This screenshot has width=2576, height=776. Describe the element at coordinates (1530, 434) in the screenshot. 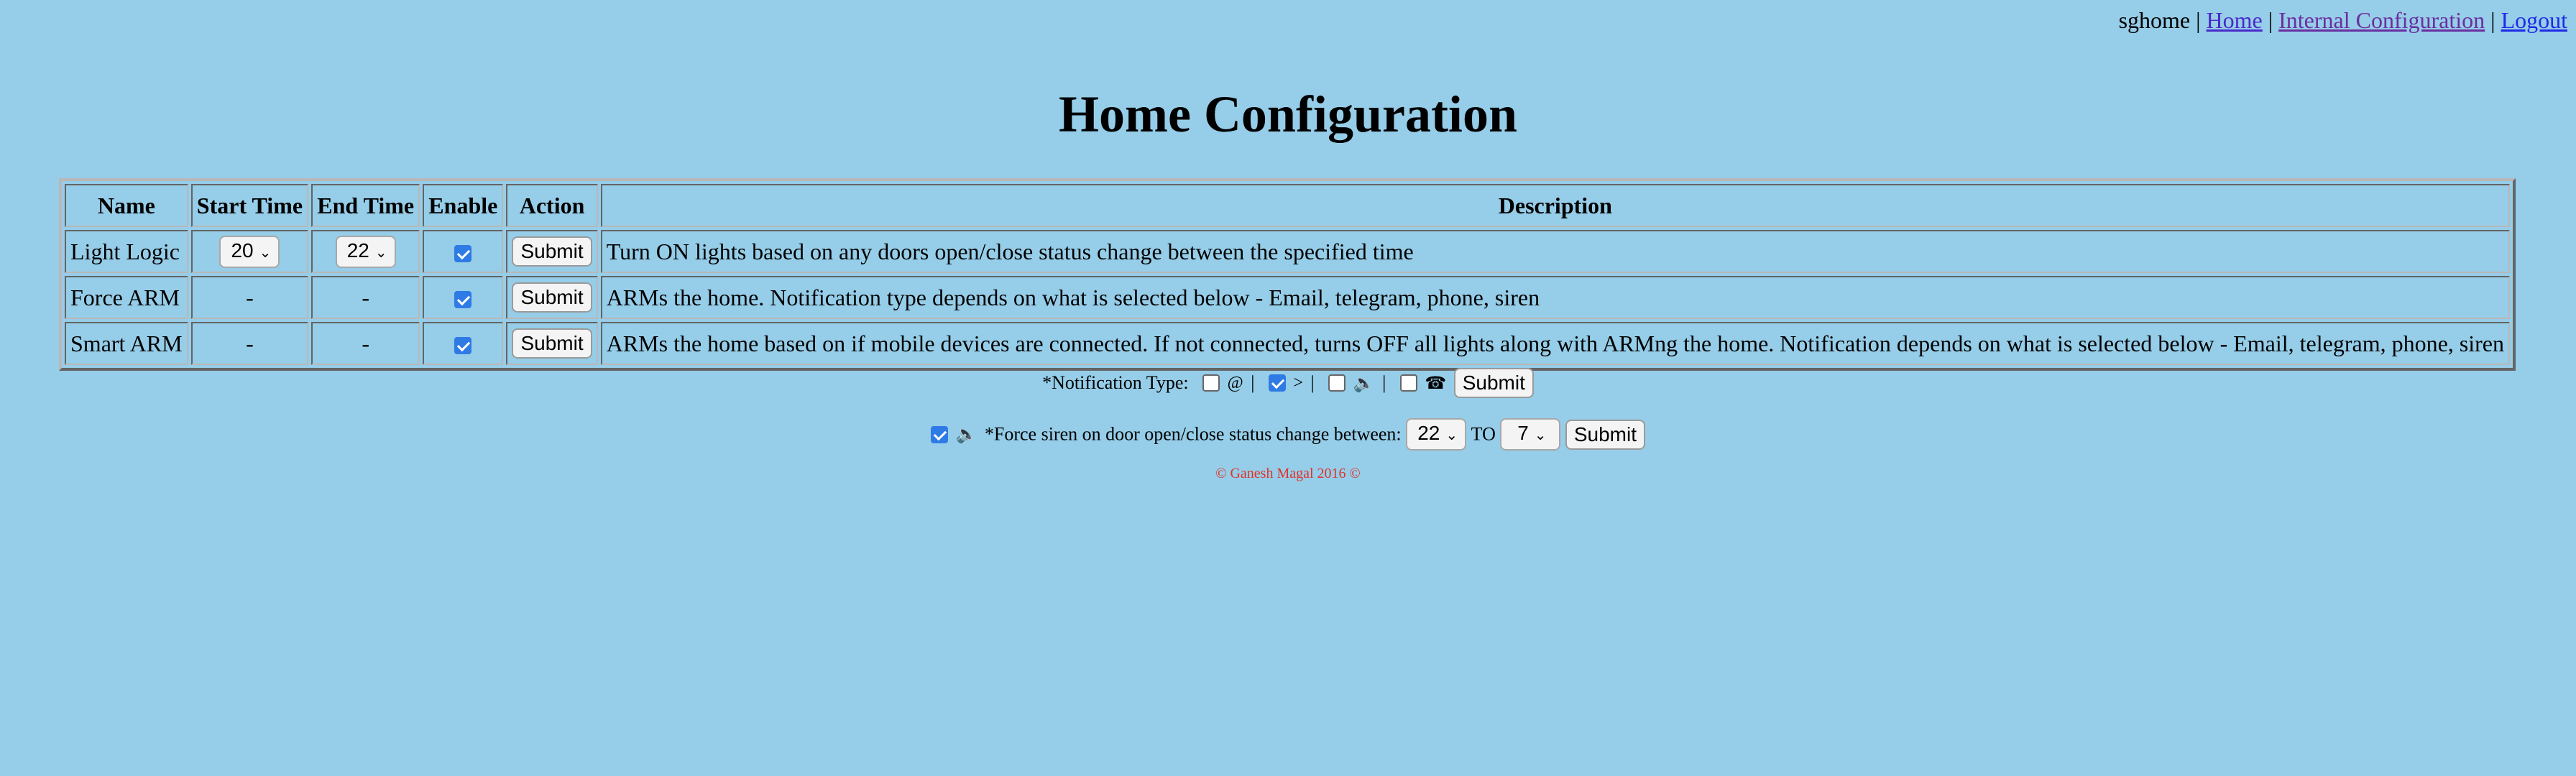

I see `force-siren-to-select: 7 ⌄` at that location.